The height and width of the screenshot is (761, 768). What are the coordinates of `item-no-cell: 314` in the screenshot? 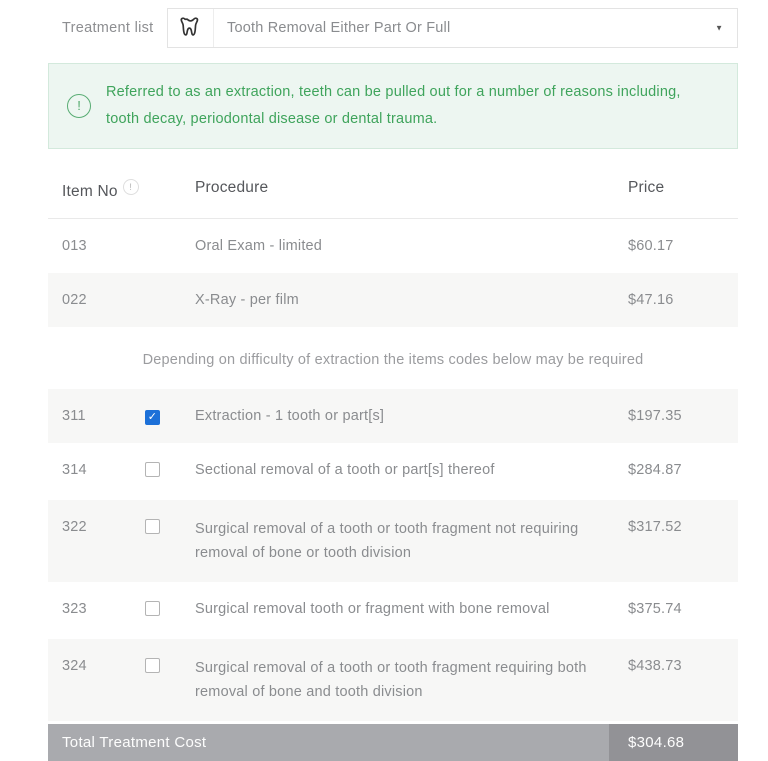 It's located at (74, 469).